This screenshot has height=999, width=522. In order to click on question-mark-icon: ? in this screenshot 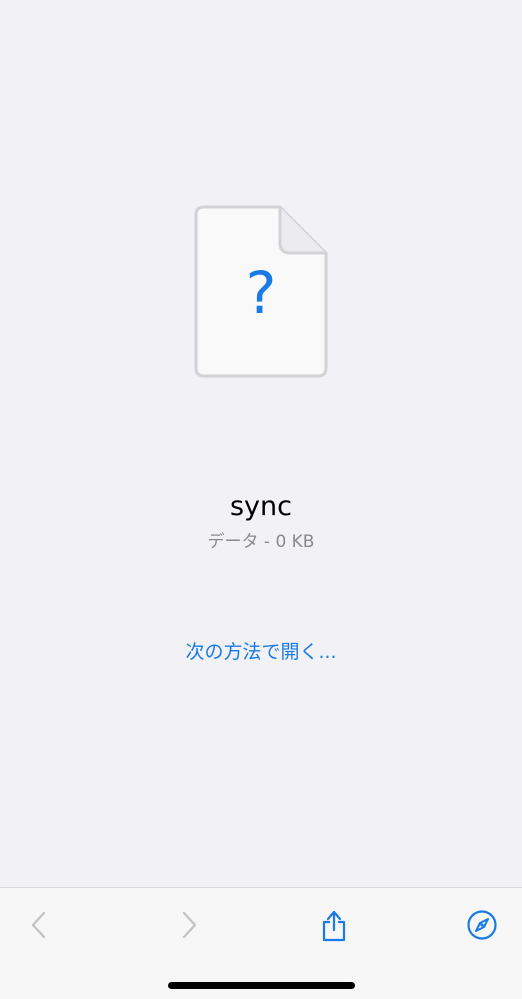, I will do `click(261, 293)`.